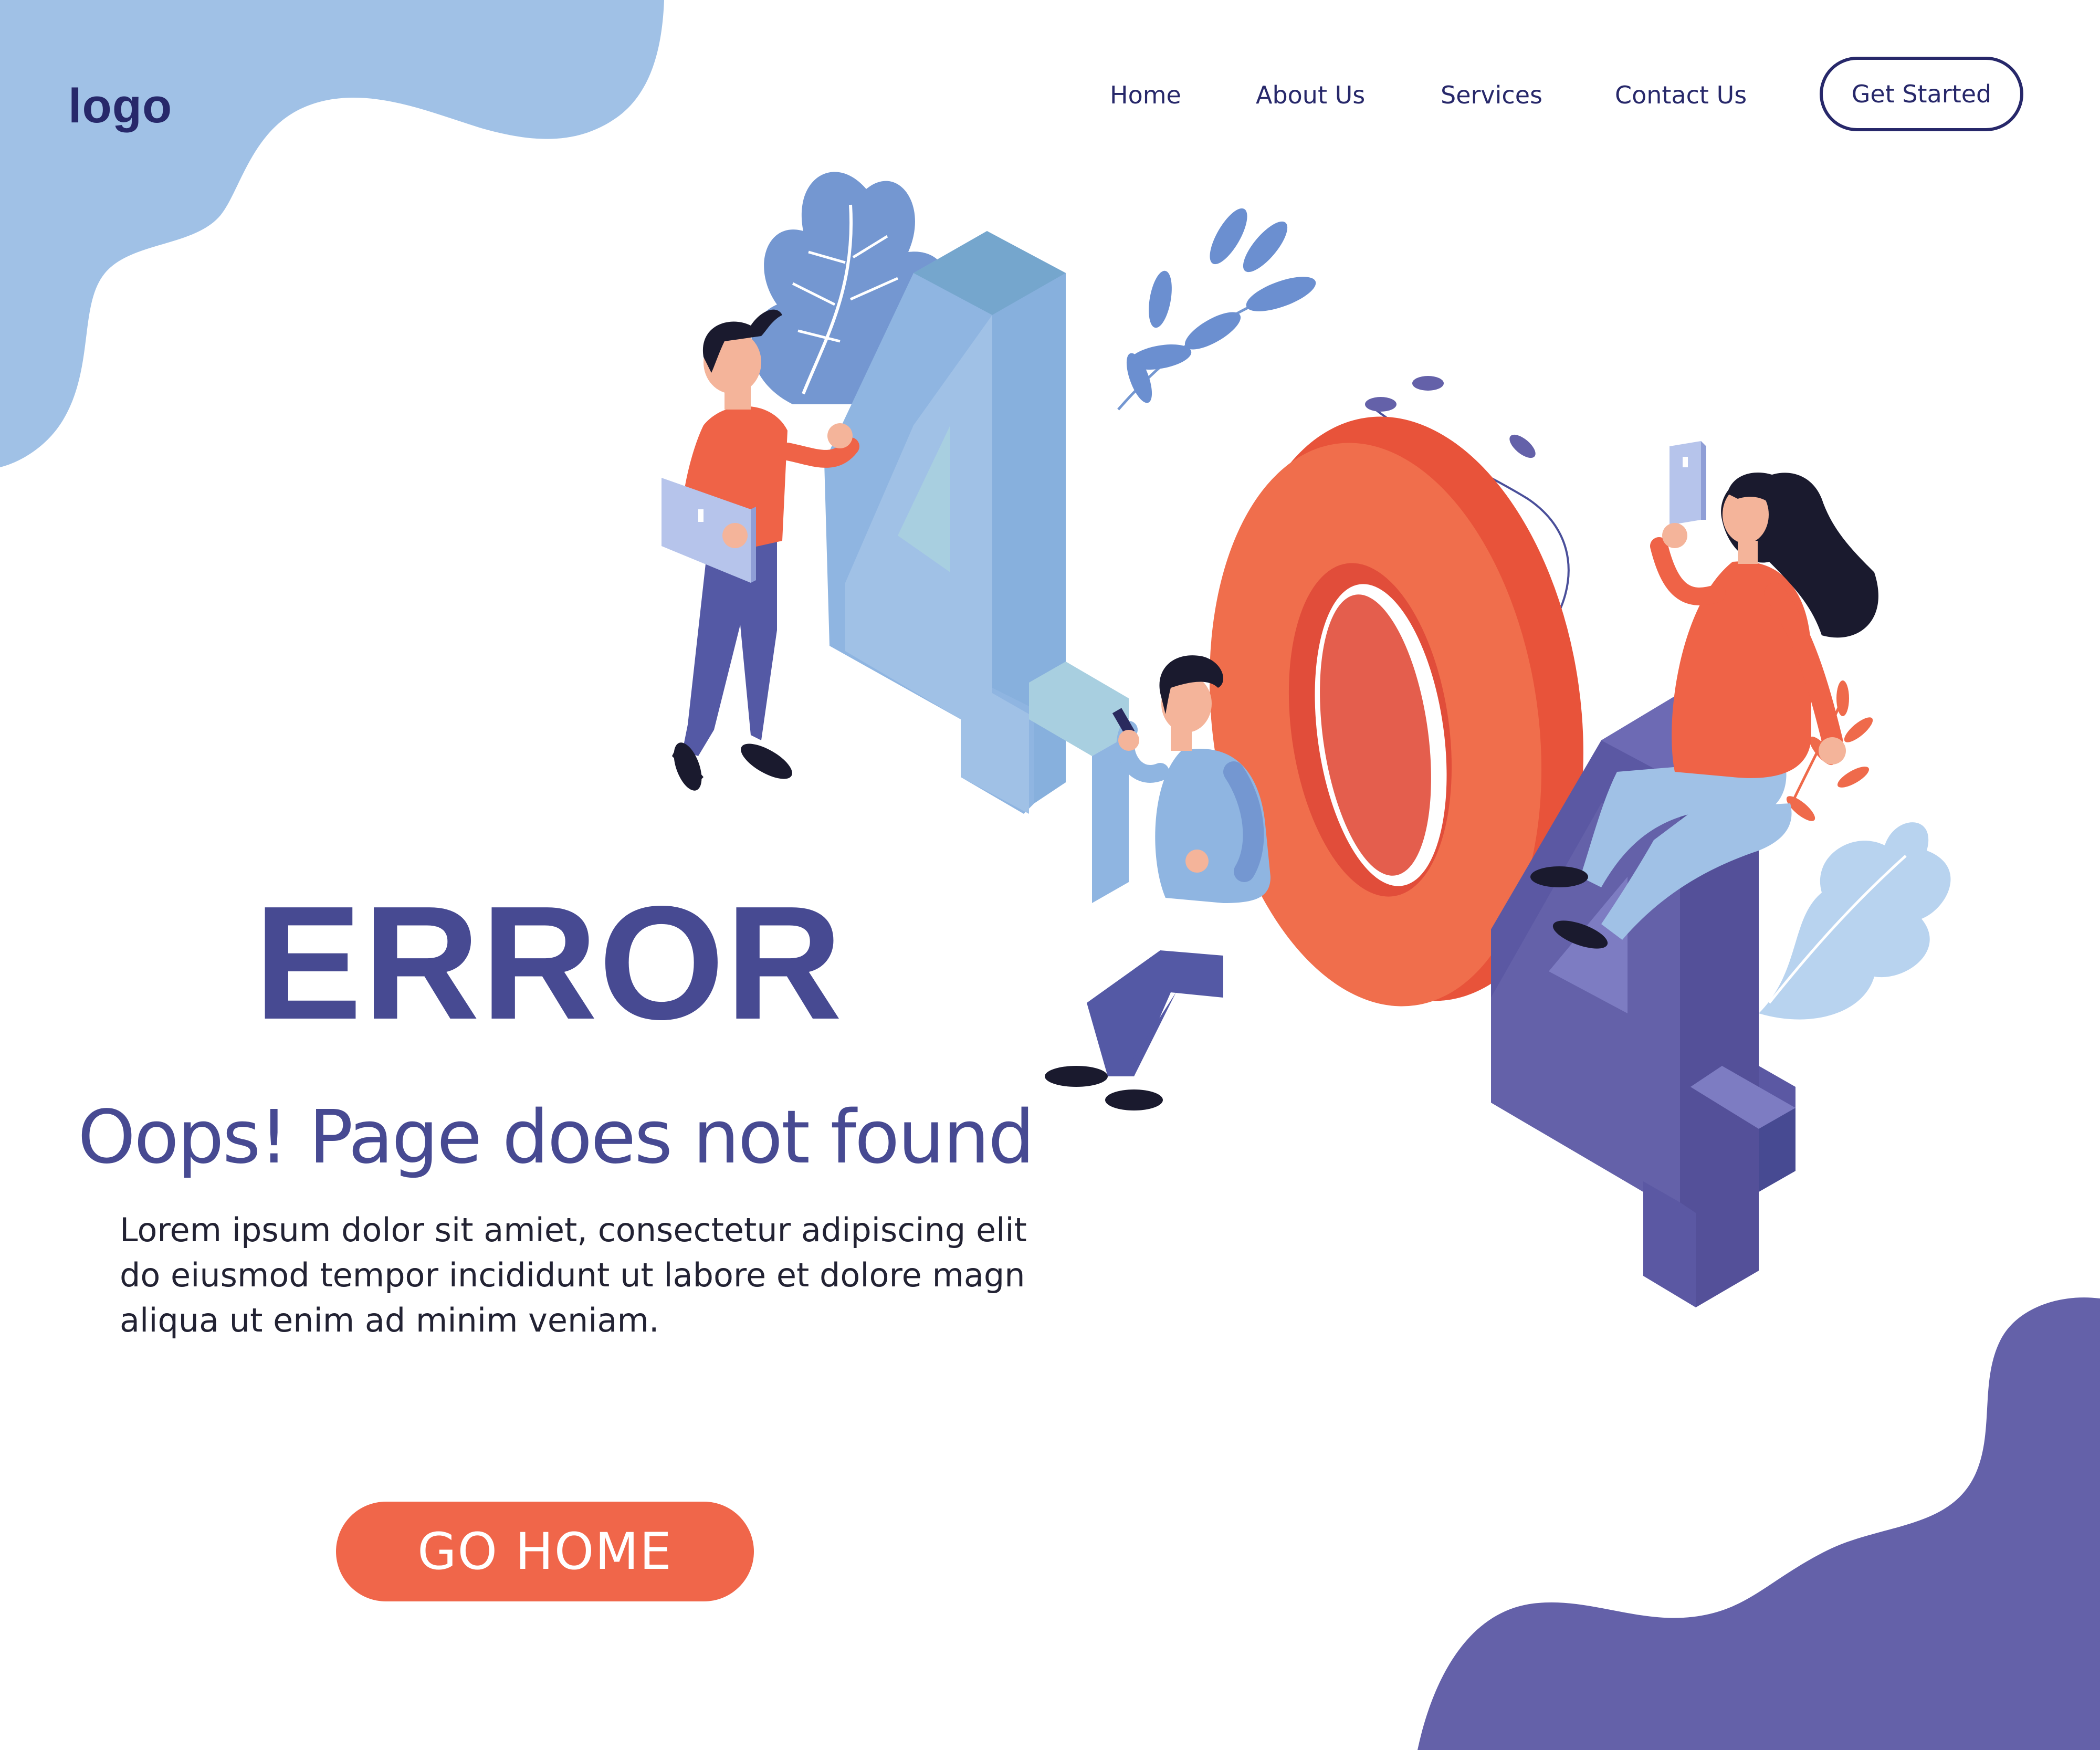 The image size is (2100, 1750). What do you see at coordinates (1145, 95) in the screenshot?
I see `nav-home: Home` at bounding box center [1145, 95].